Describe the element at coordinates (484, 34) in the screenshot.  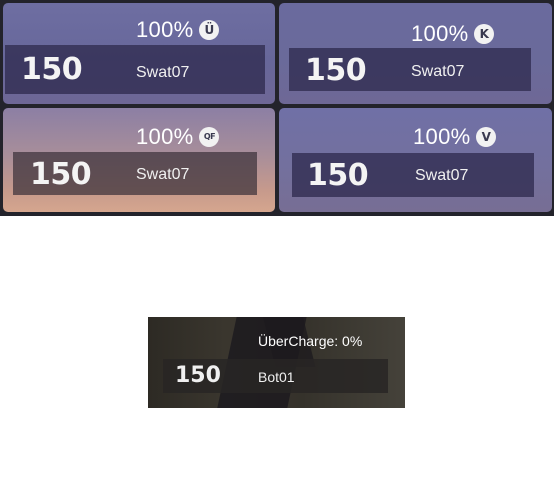
I see `kritzkrieg-icon: K` at that location.